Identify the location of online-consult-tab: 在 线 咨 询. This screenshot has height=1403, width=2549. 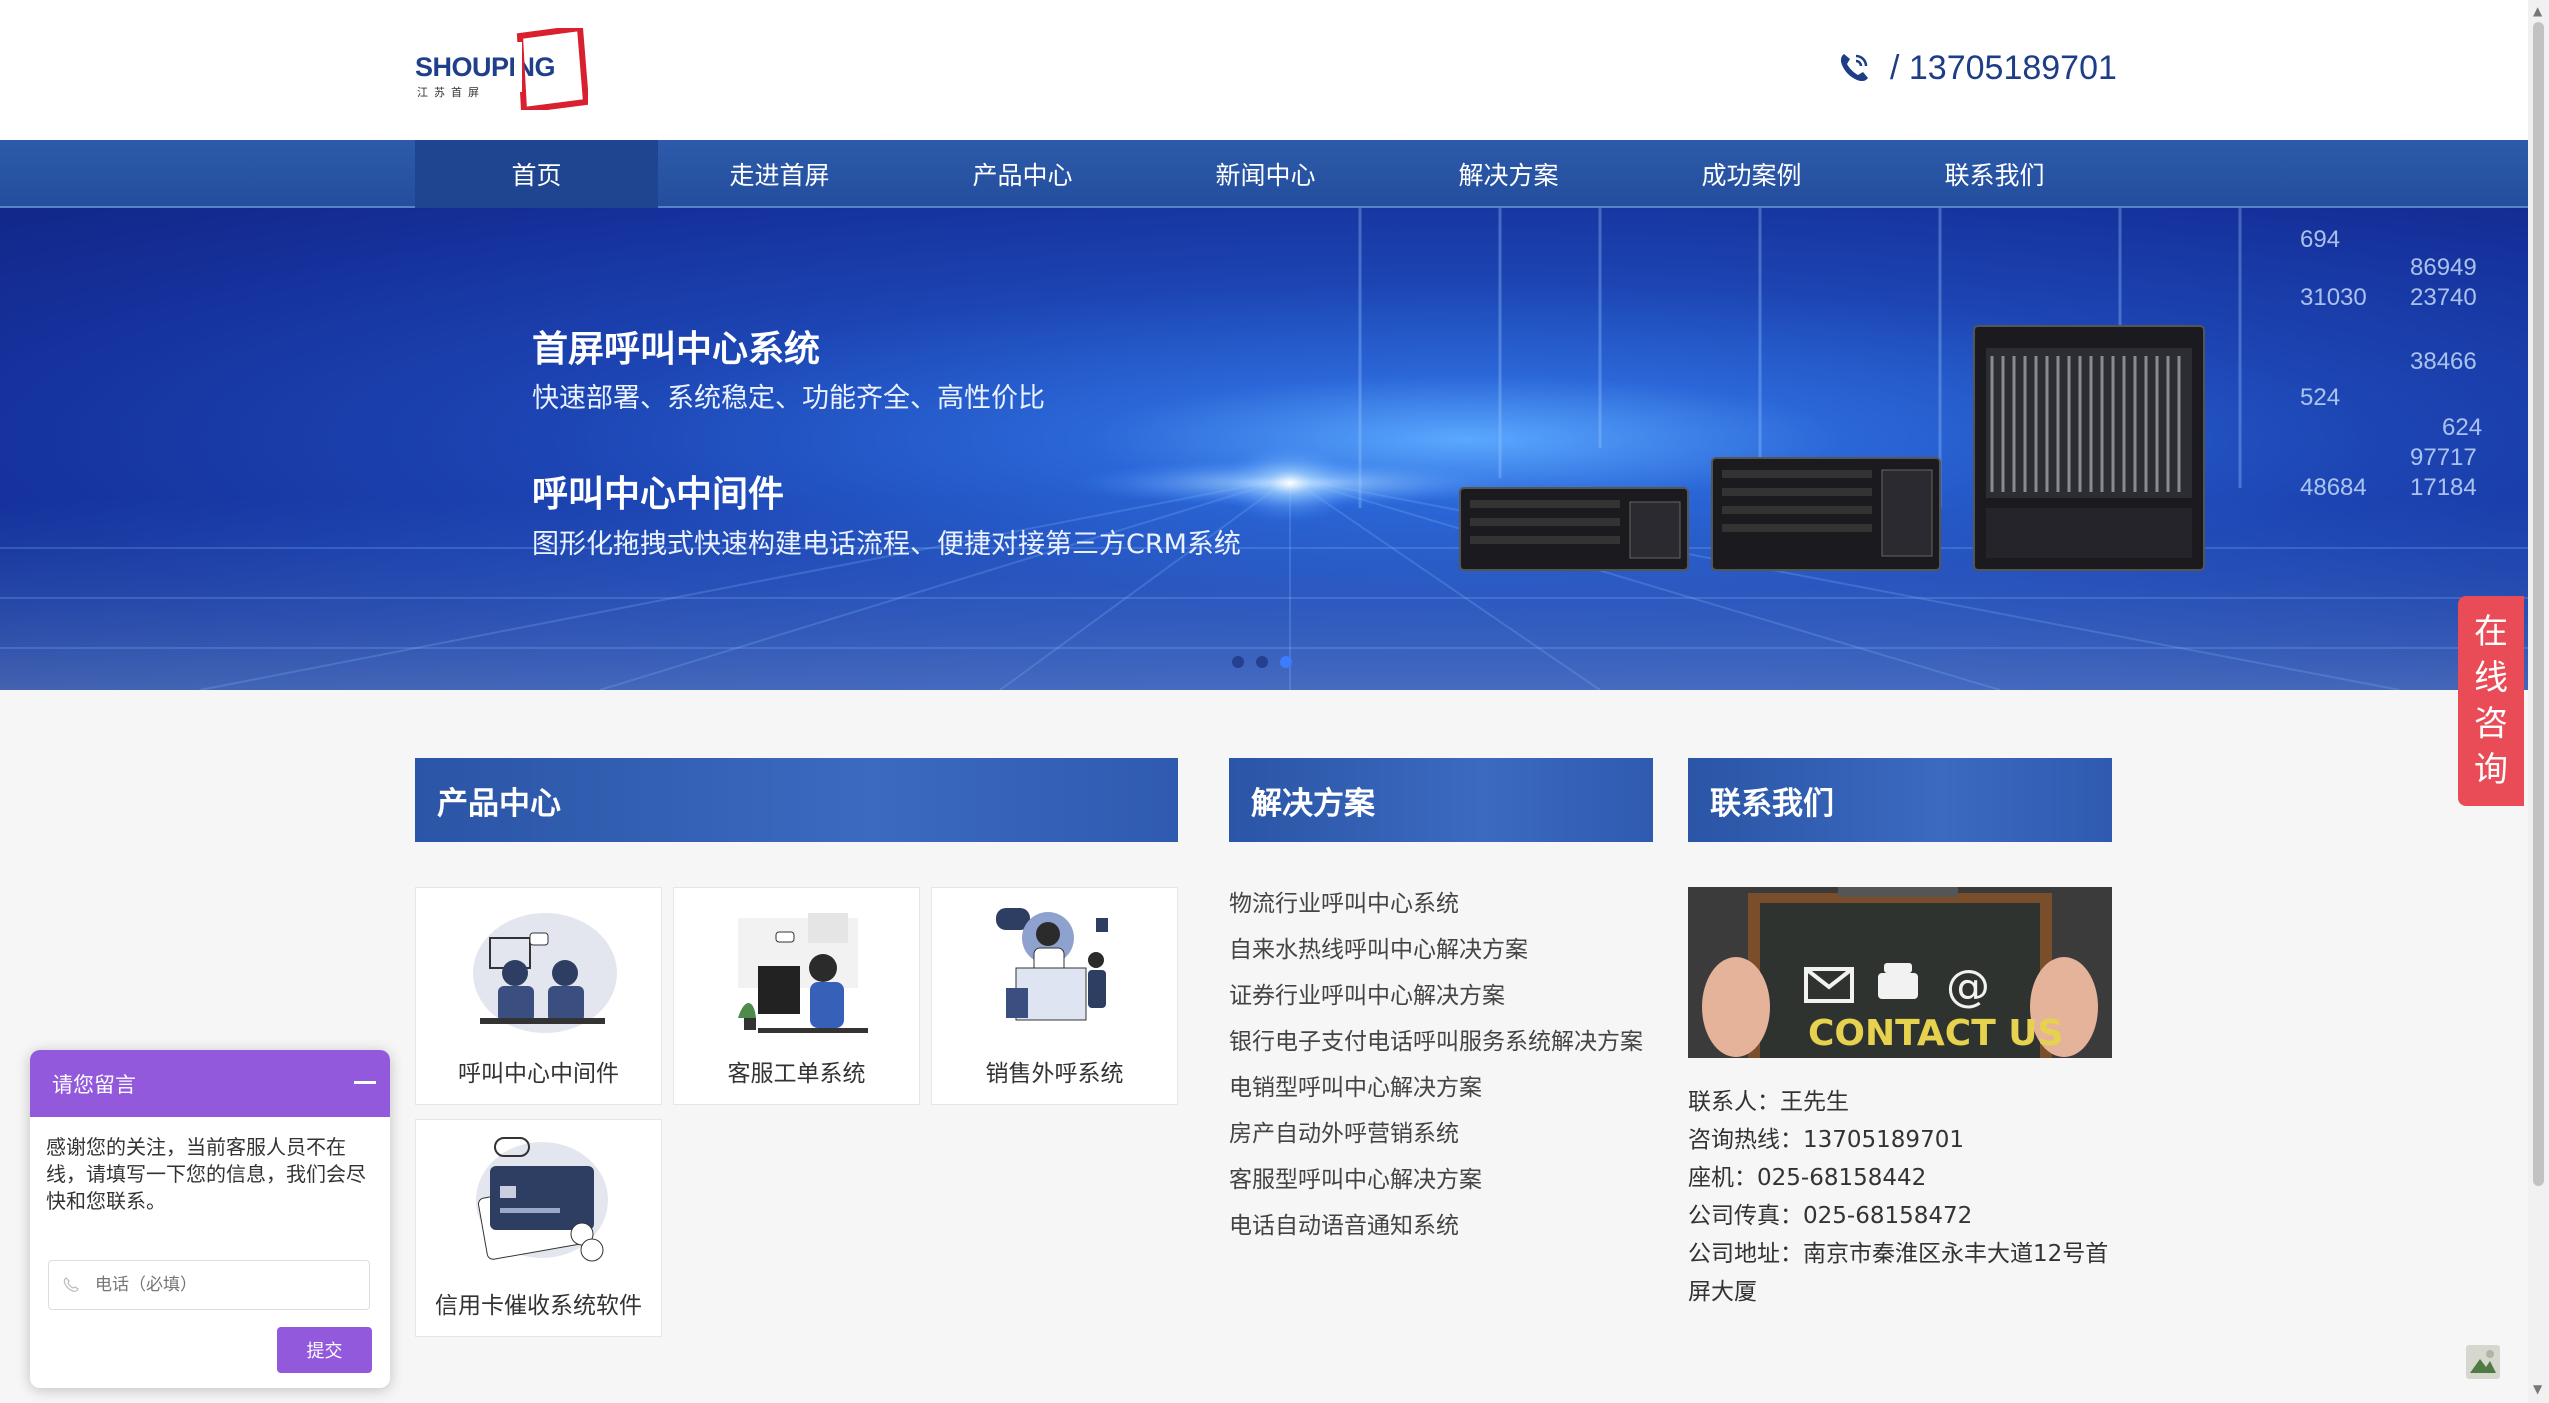
(2491, 701).